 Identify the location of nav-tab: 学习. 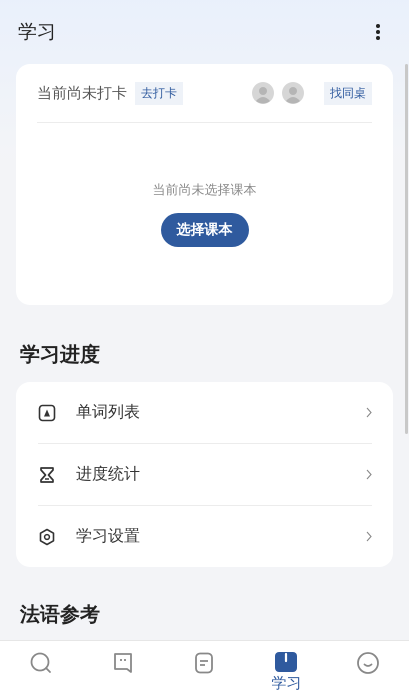
(286, 671).